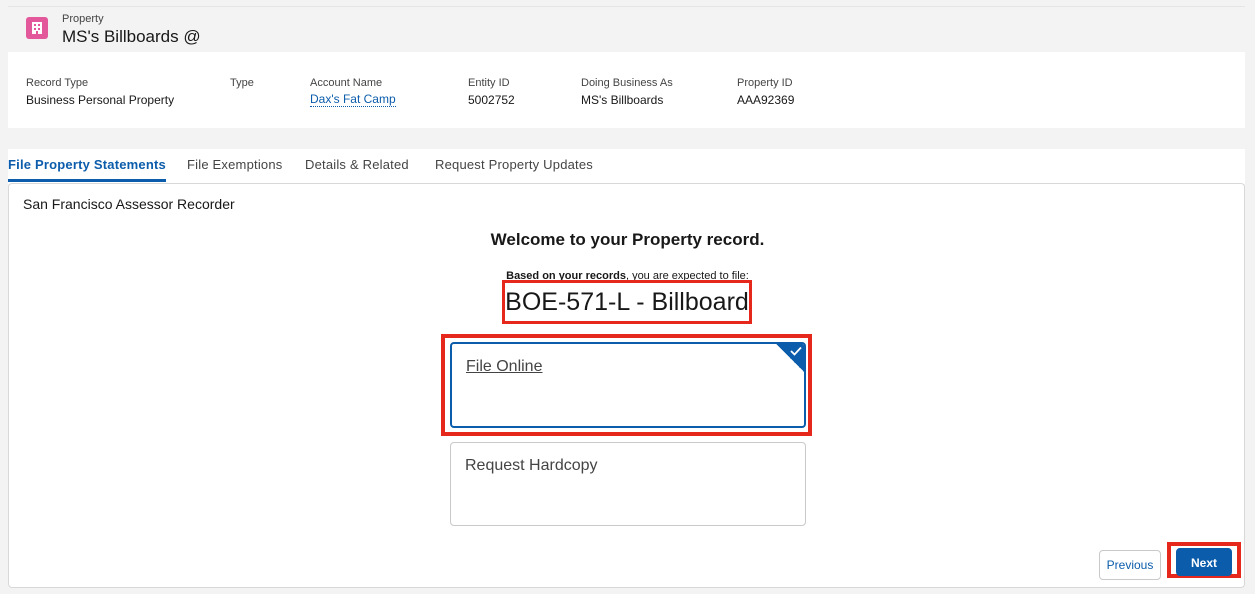 The width and height of the screenshot is (1255, 594). Describe the element at coordinates (531, 465) in the screenshot. I see `option-label: Request Hardcopy` at that location.